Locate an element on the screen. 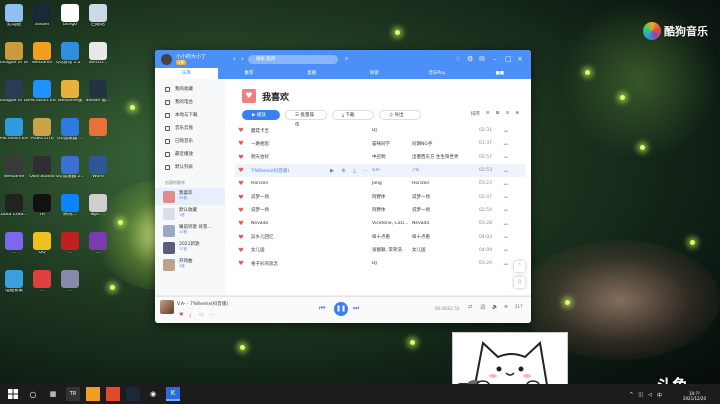 This screenshot has width=720, height=404. sidebar-item-cloud: 音乐云盘 is located at coordinates (190, 128).